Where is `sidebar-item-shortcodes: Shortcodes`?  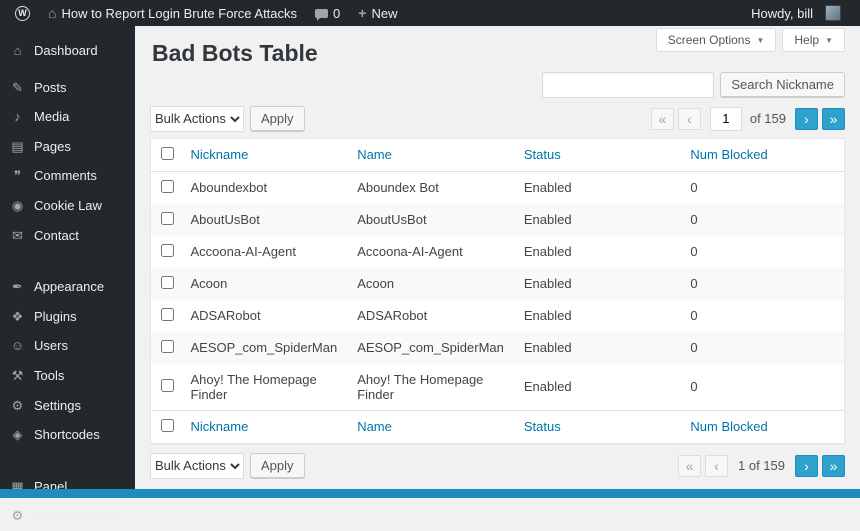
sidebar-item-shortcodes: Shortcodes is located at coordinates (67, 435).